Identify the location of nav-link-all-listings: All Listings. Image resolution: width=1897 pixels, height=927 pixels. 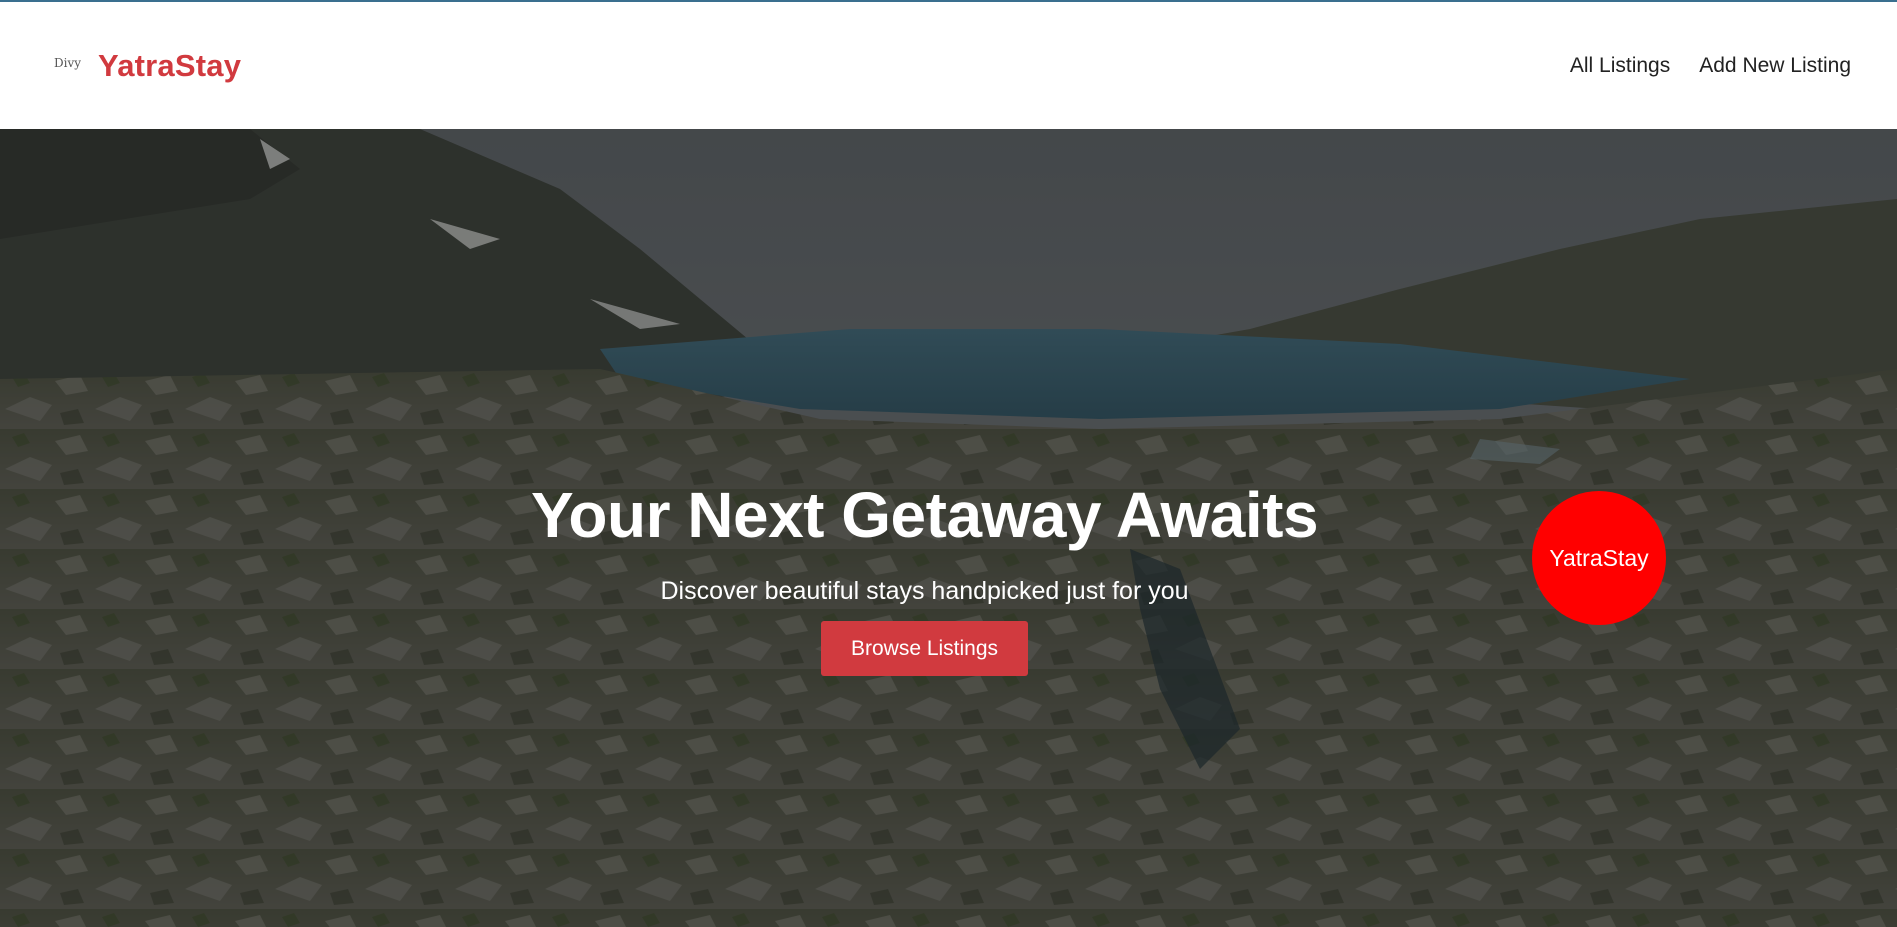
(1620, 66).